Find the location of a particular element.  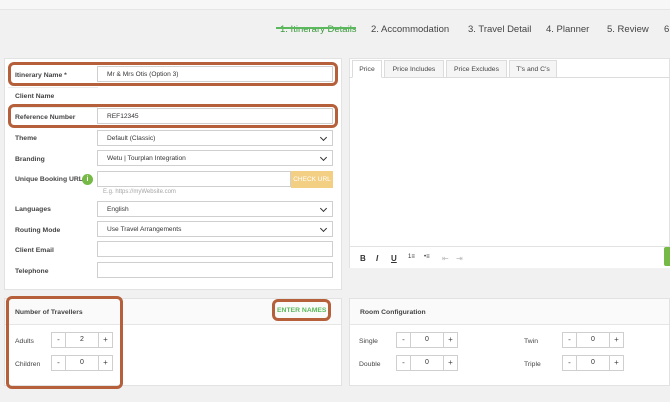

tab-price: Price is located at coordinates (367, 69).